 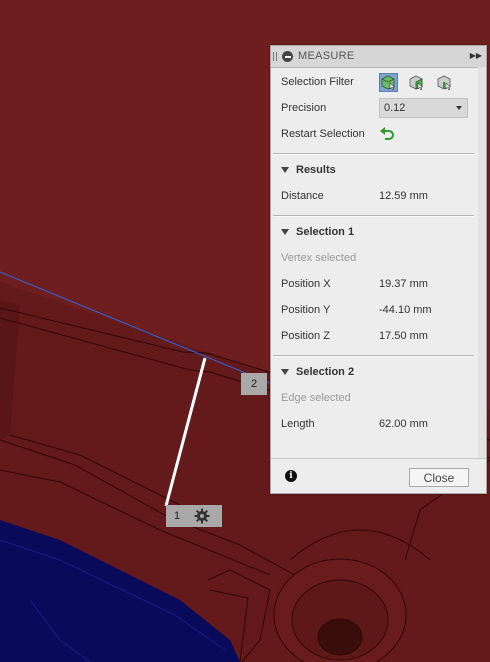 I want to click on selection-1-heading: Selection 1, so click(x=325, y=232).